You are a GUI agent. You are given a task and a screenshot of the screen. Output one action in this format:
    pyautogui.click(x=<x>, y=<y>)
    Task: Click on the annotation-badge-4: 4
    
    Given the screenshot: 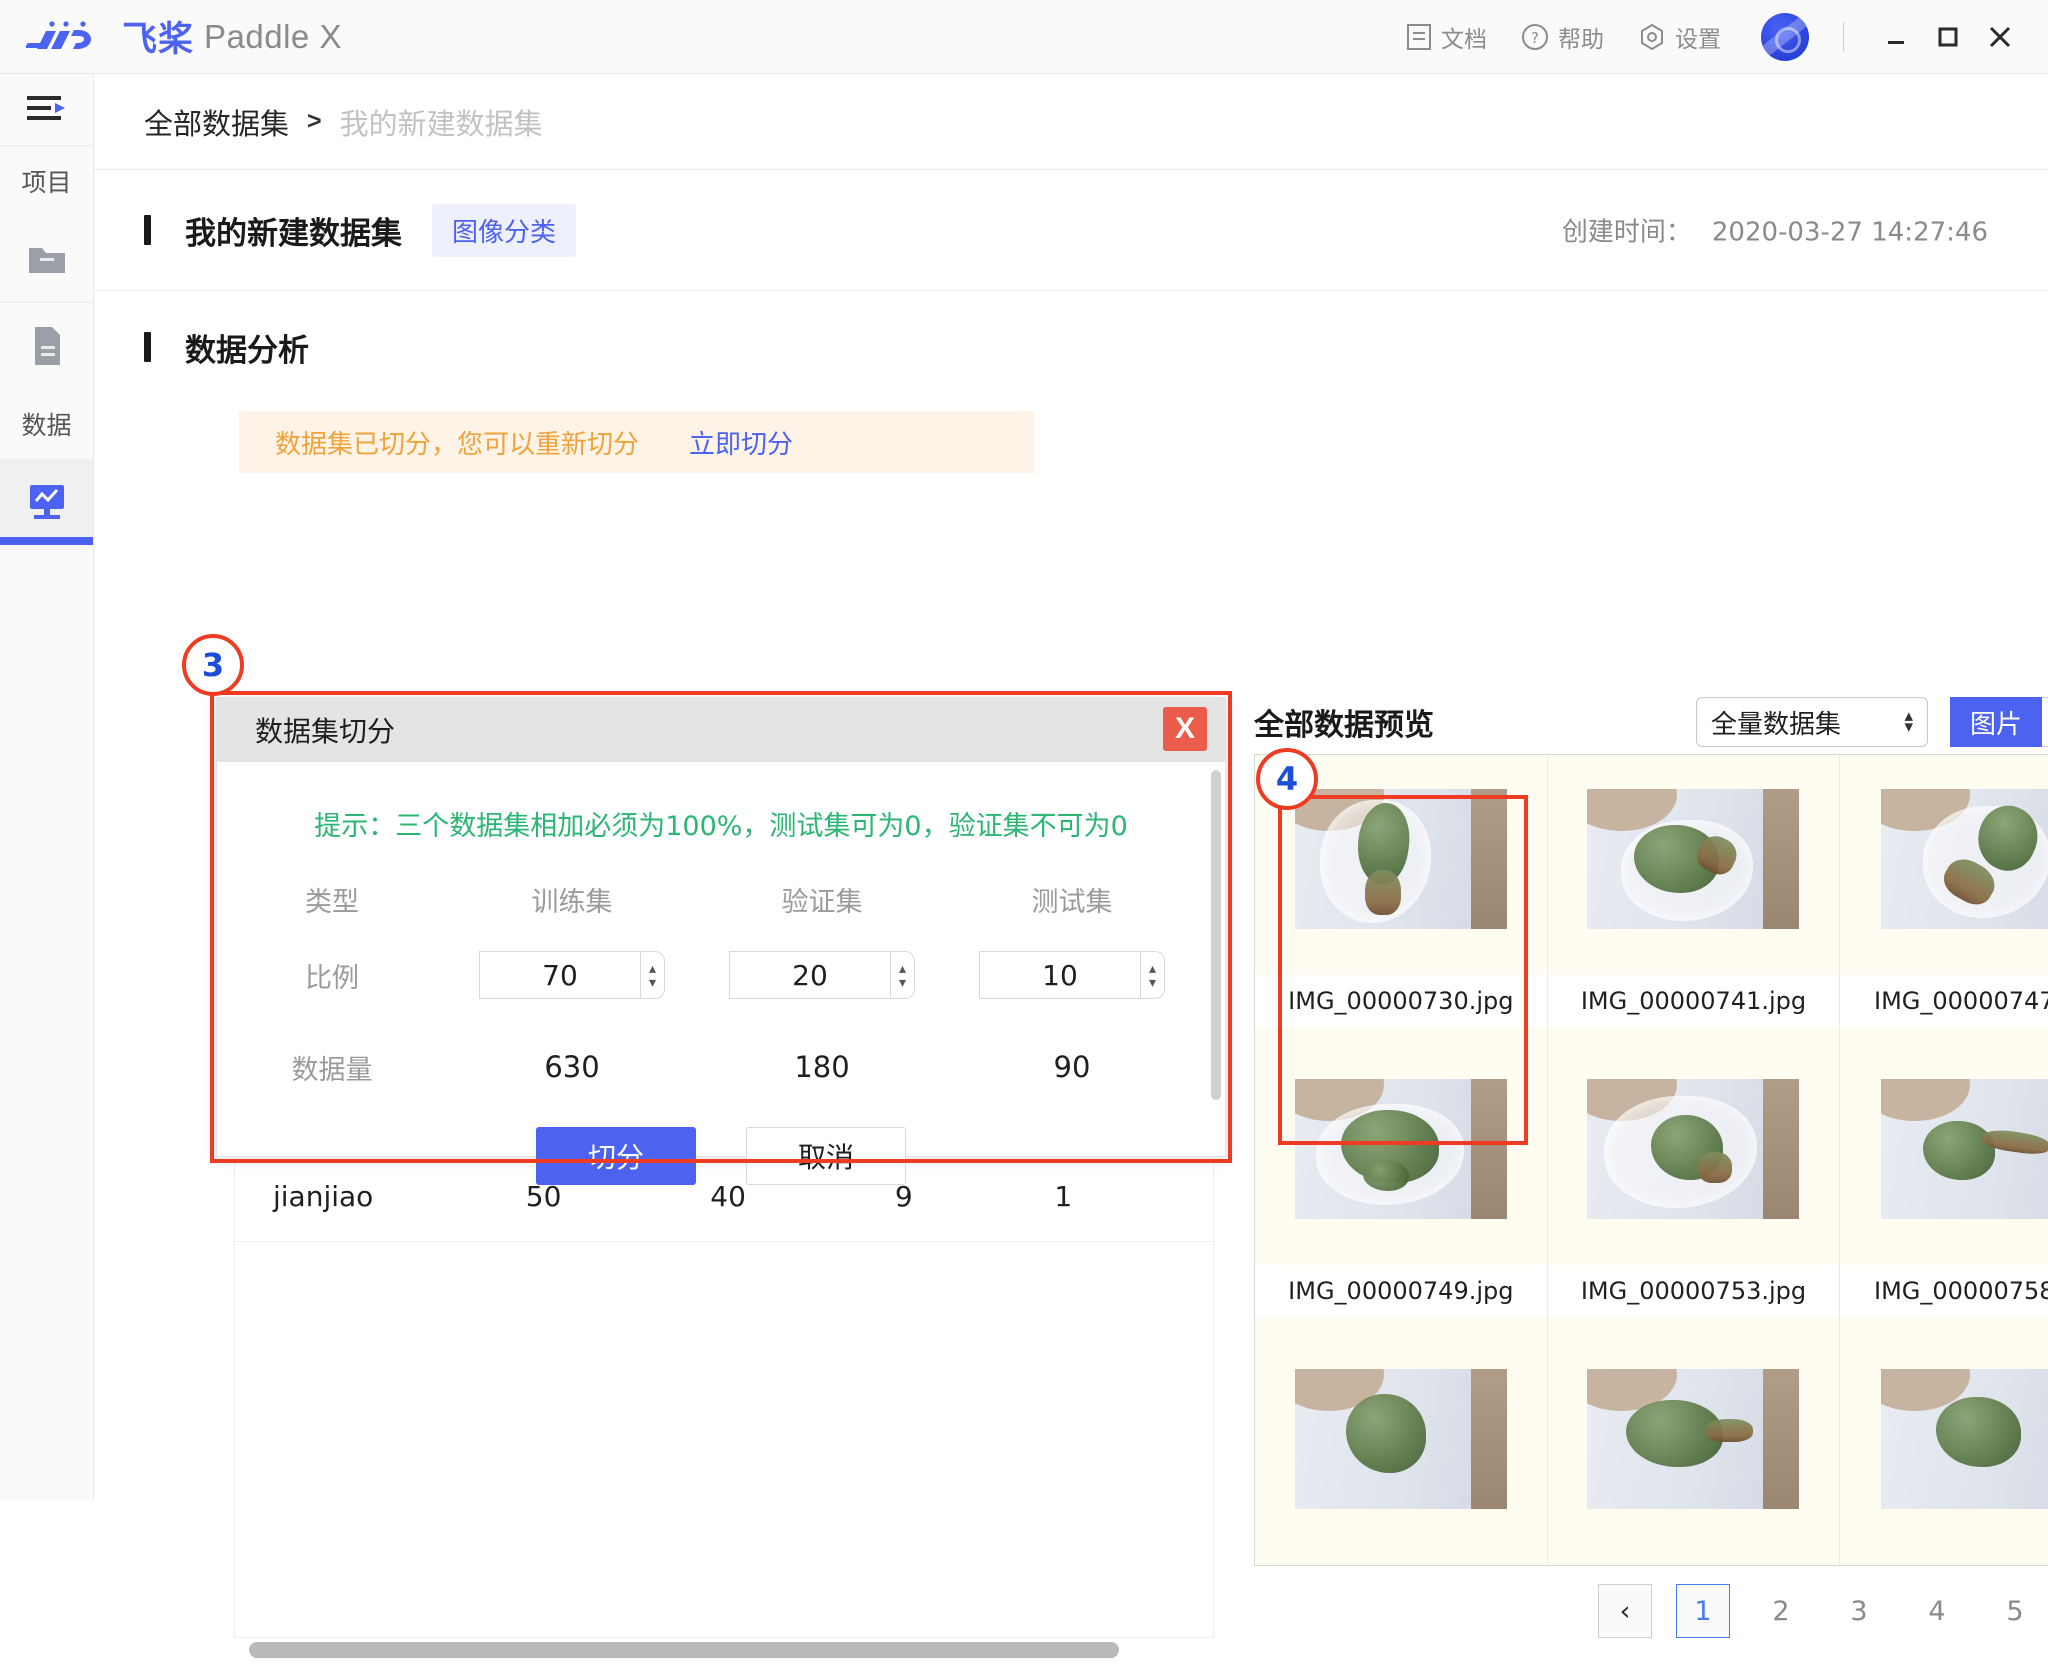 What is the action you would take?
    pyautogui.click(x=1287, y=779)
    